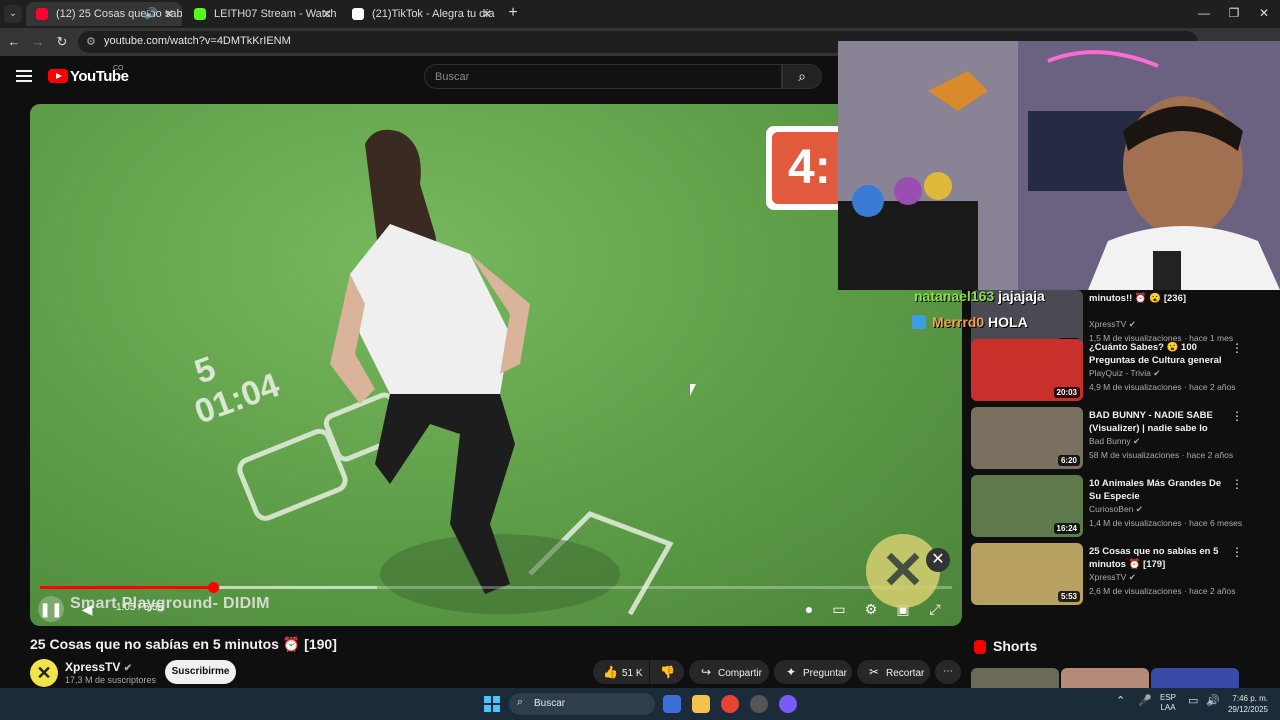  Describe the element at coordinates (91, 41) in the screenshot. I see `site-info-icon: ⚙` at that location.